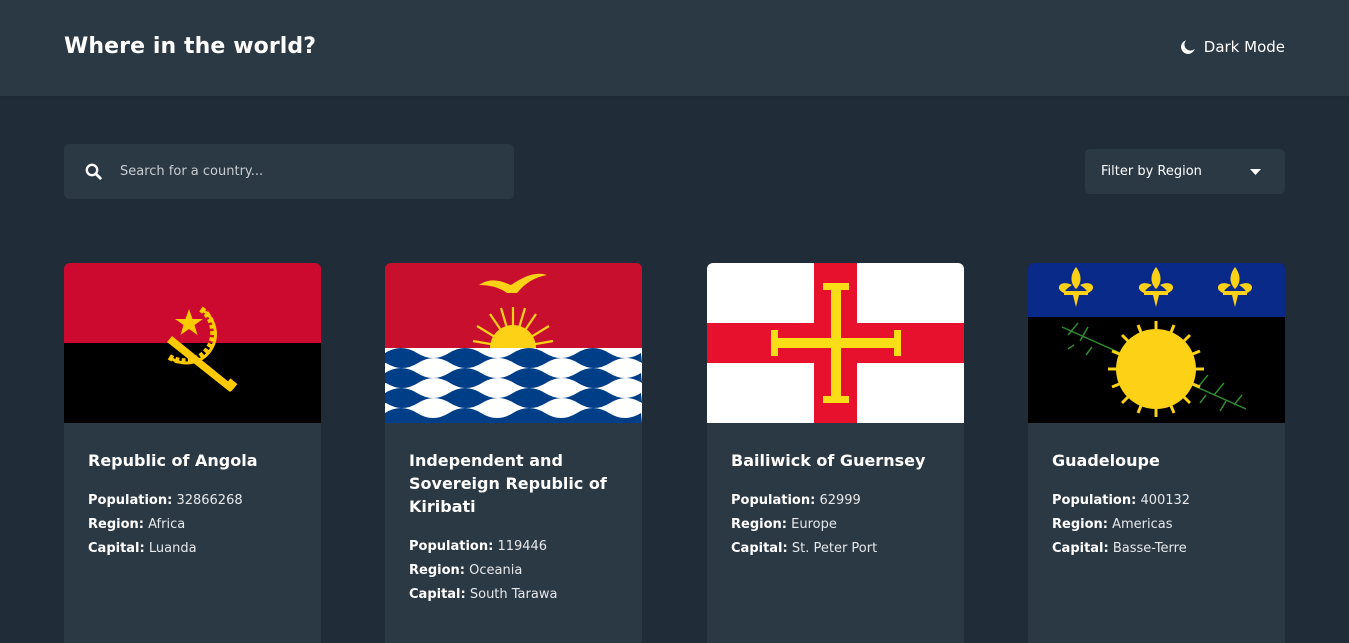 This screenshot has height=643, width=1349. What do you see at coordinates (172, 548) in the screenshot?
I see `capital-value: Luanda` at bounding box center [172, 548].